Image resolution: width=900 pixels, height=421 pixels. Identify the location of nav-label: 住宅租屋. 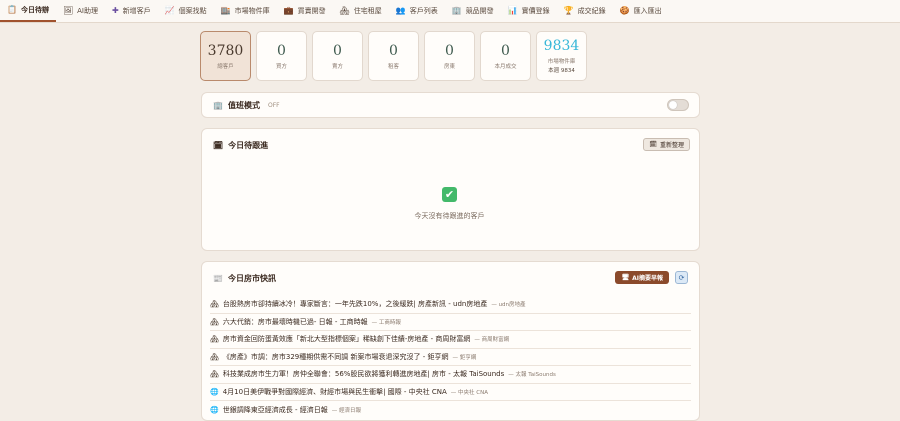
(367, 11).